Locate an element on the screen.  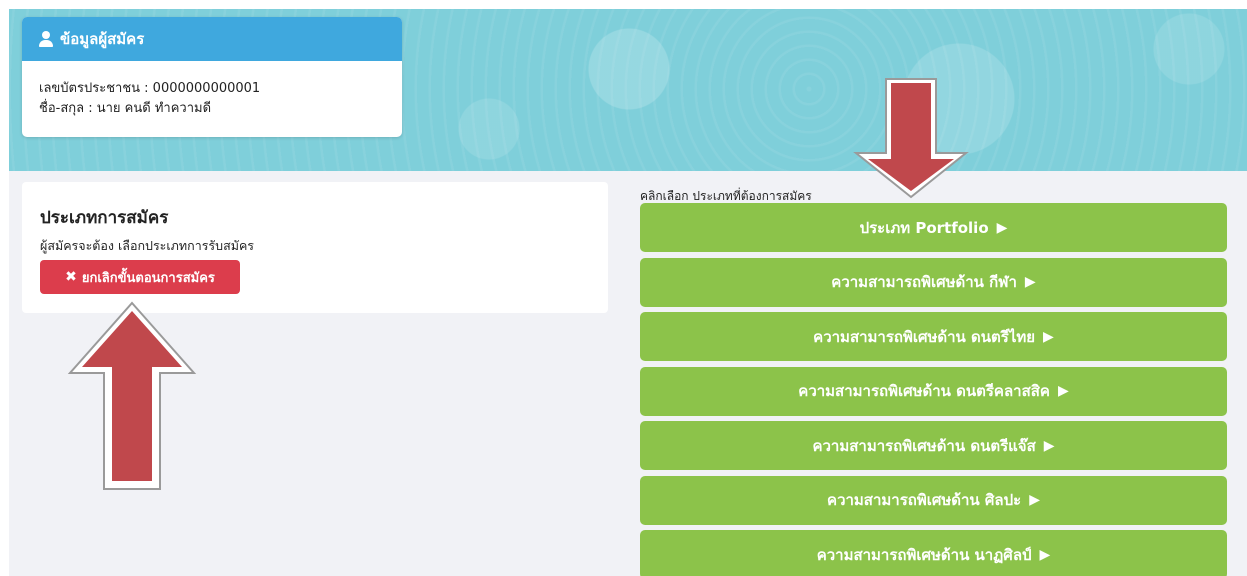
option-label: ความสามารถพิเศษด้าน ศิลปะ is located at coordinates (924, 500).